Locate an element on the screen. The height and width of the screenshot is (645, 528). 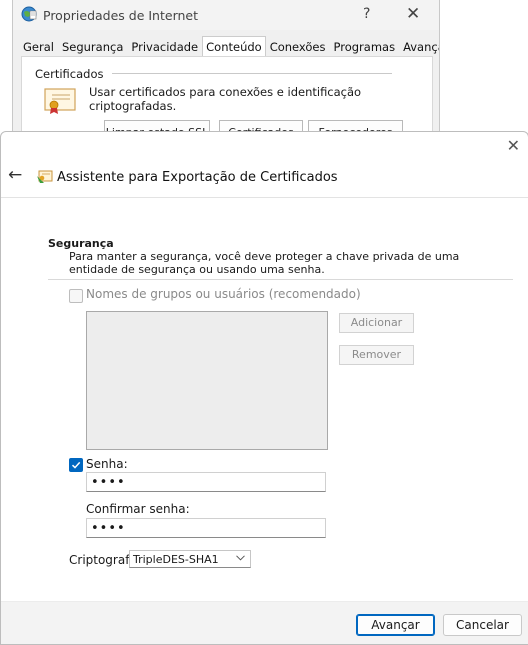
password-field: •••• is located at coordinates (206, 482).